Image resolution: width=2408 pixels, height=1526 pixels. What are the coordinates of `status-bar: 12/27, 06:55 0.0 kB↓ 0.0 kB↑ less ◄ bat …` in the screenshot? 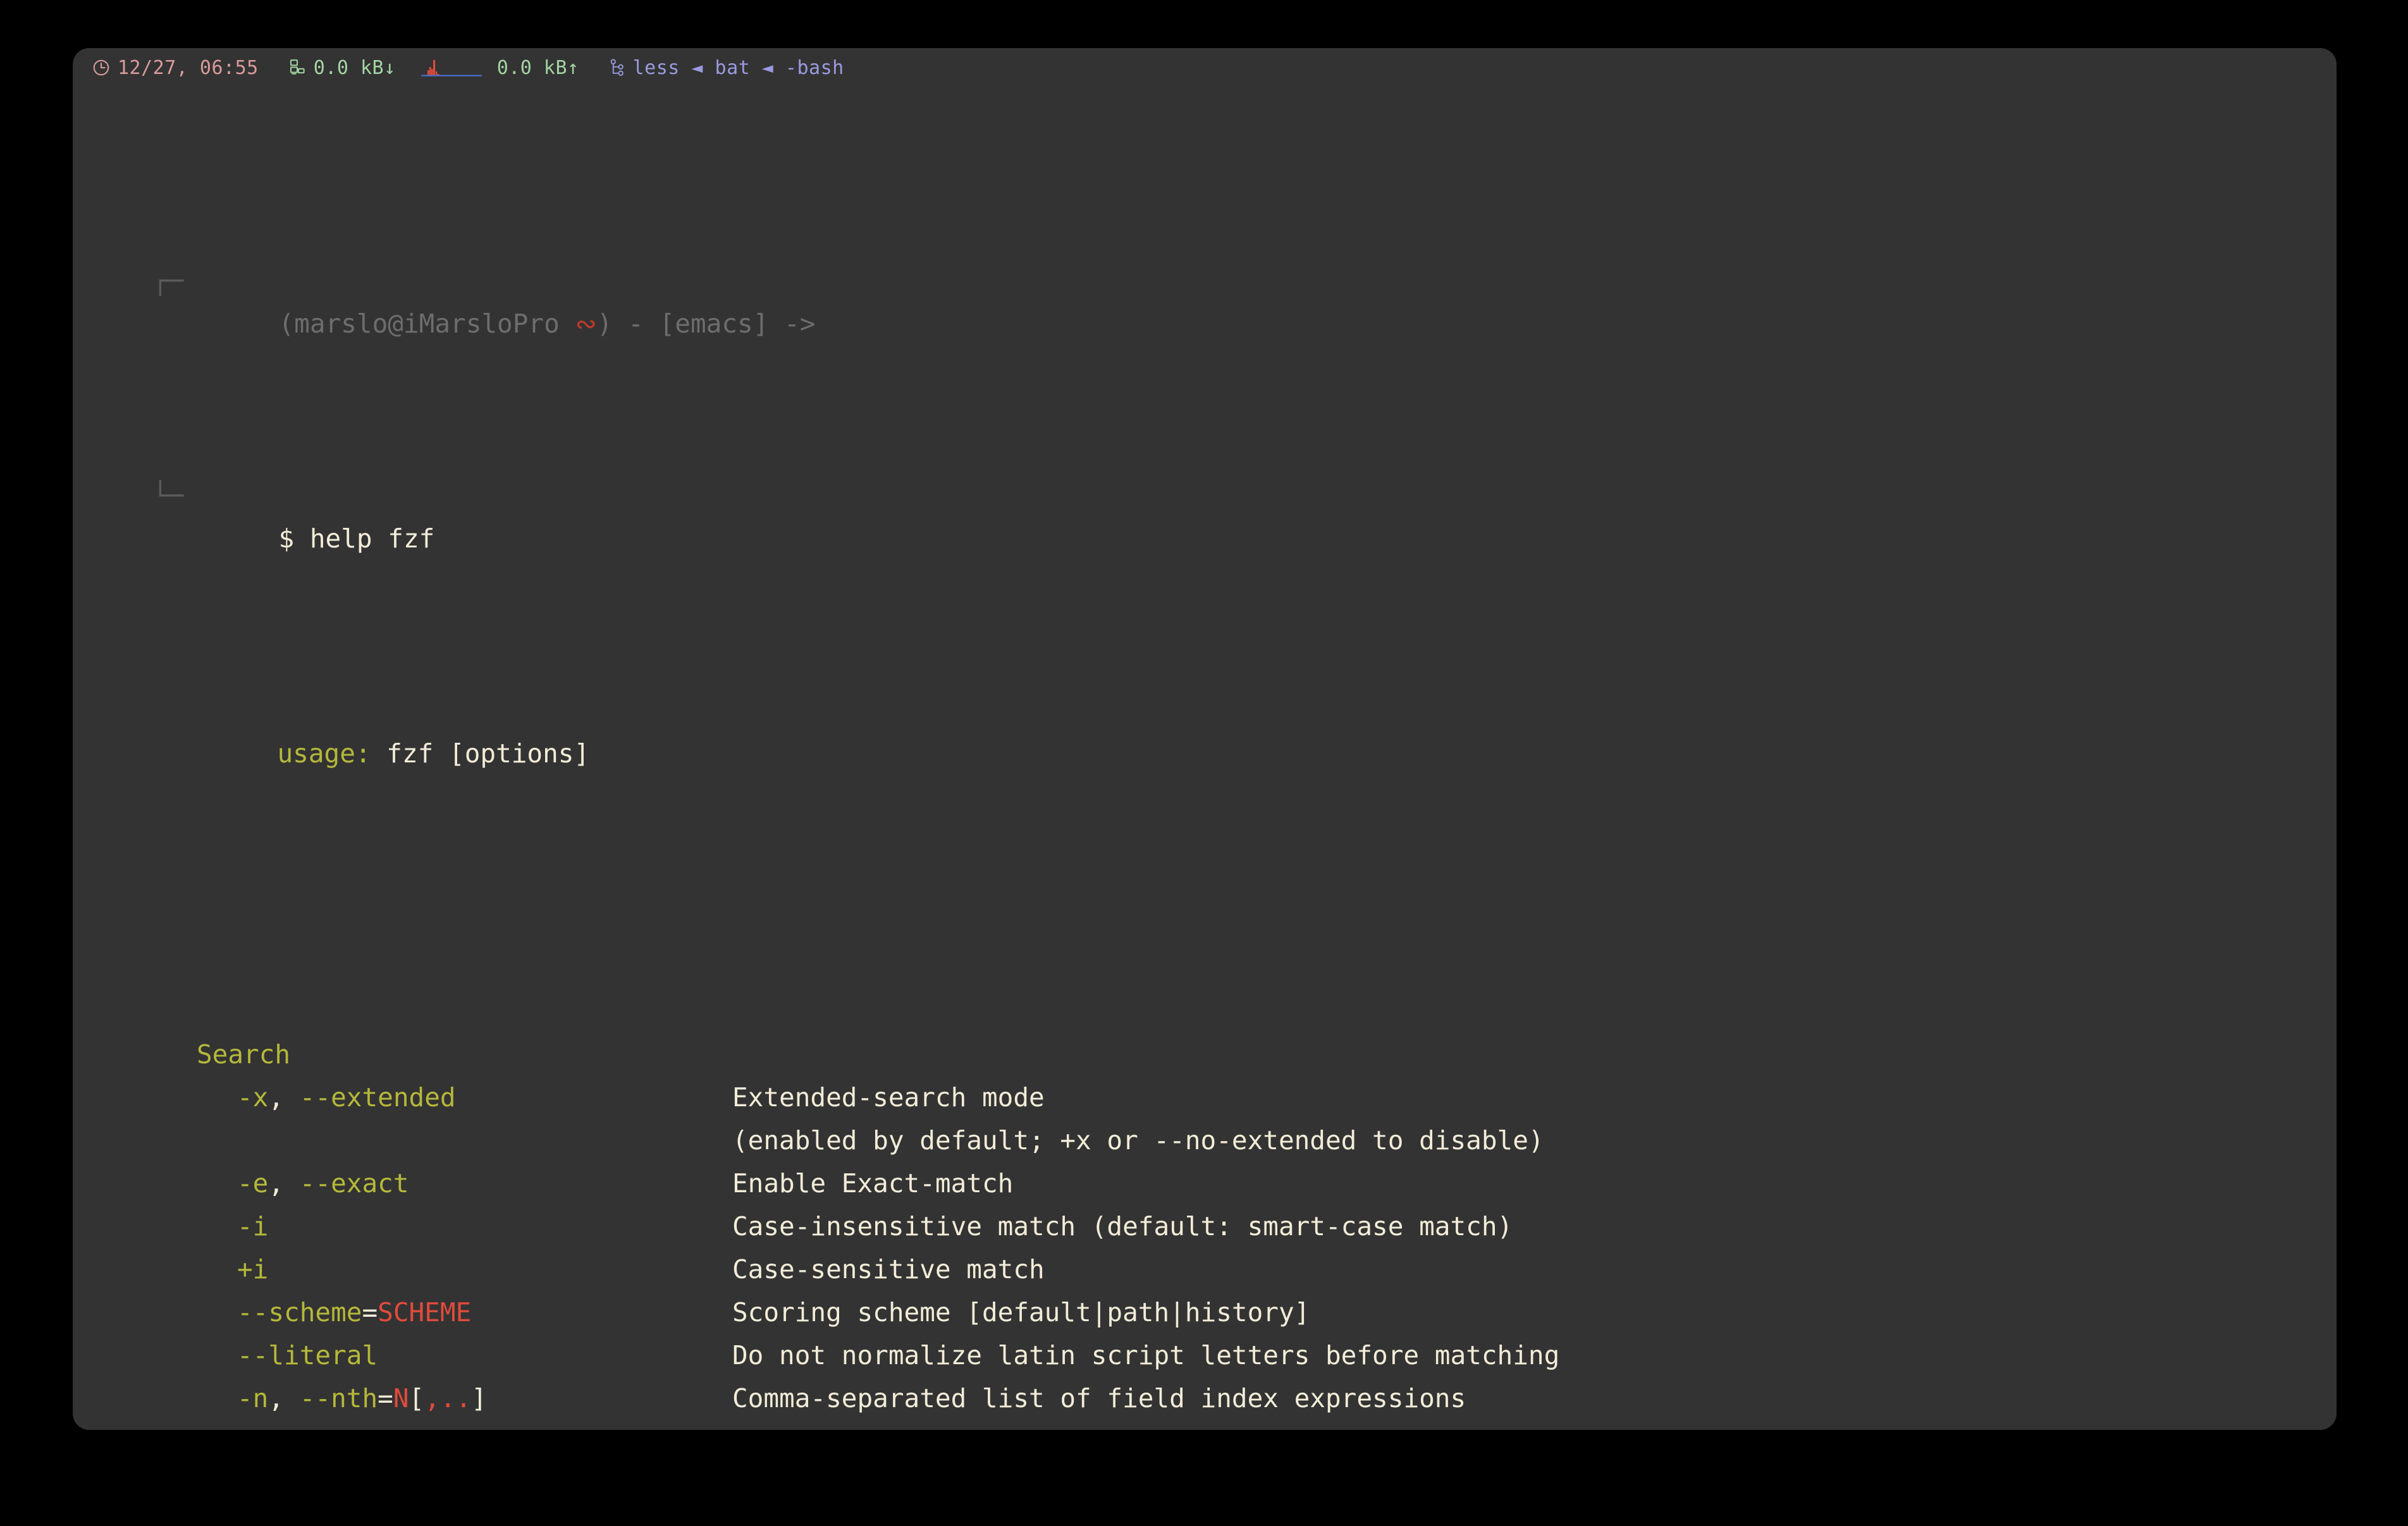 It's located at (1205, 67).